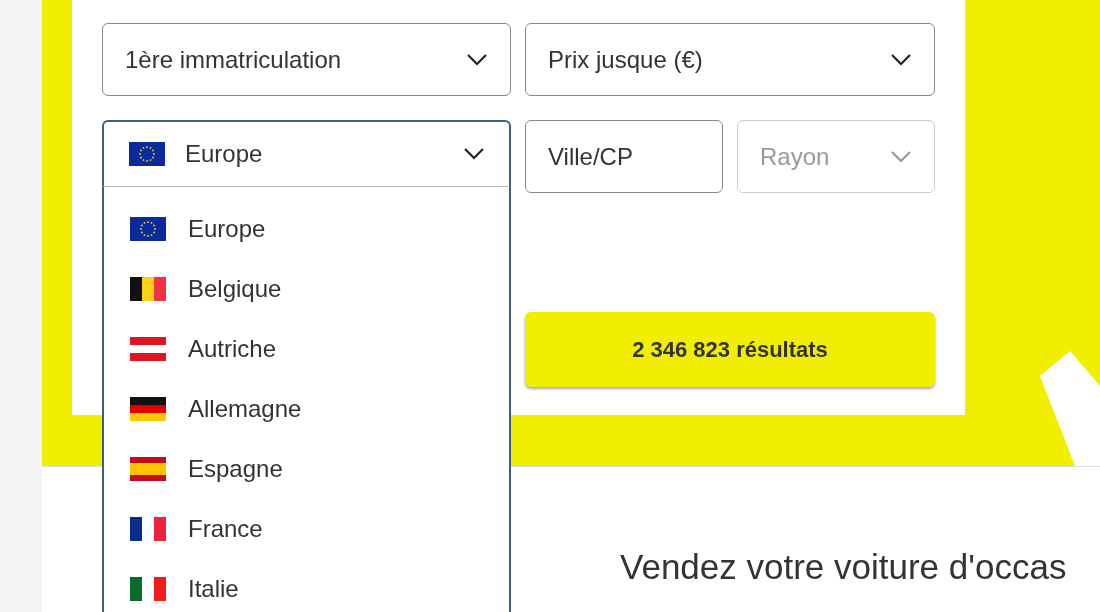 This screenshot has height=612, width=1100. I want to click on dropdown-option: Espagne, so click(306, 469).